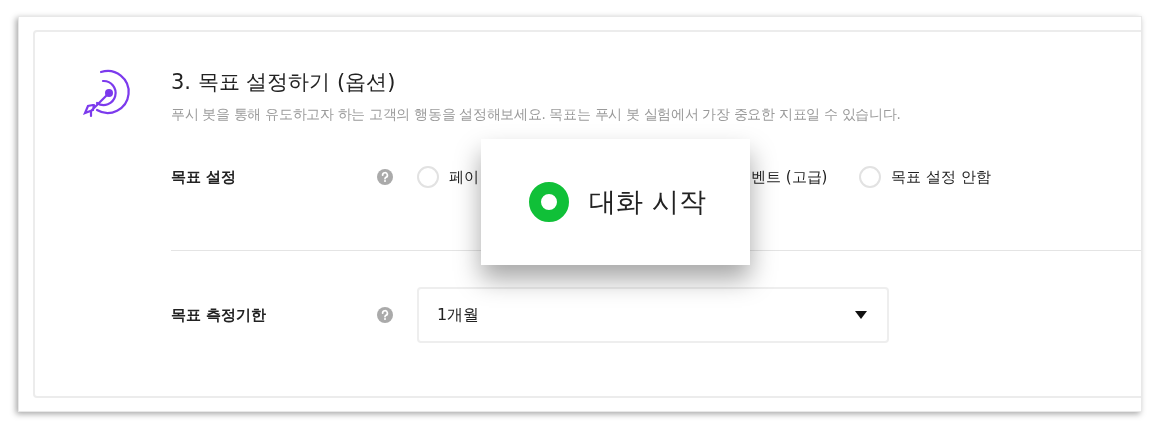  What do you see at coordinates (549, 202) in the screenshot?
I see `radio-icon` at bounding box center [549, 202].